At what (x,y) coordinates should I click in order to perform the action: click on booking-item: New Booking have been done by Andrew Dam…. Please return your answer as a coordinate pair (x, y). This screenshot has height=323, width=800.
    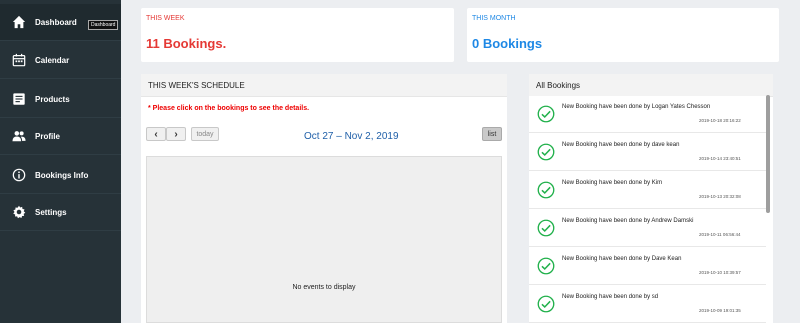
    Looking at the image, I should click on (647, 228).